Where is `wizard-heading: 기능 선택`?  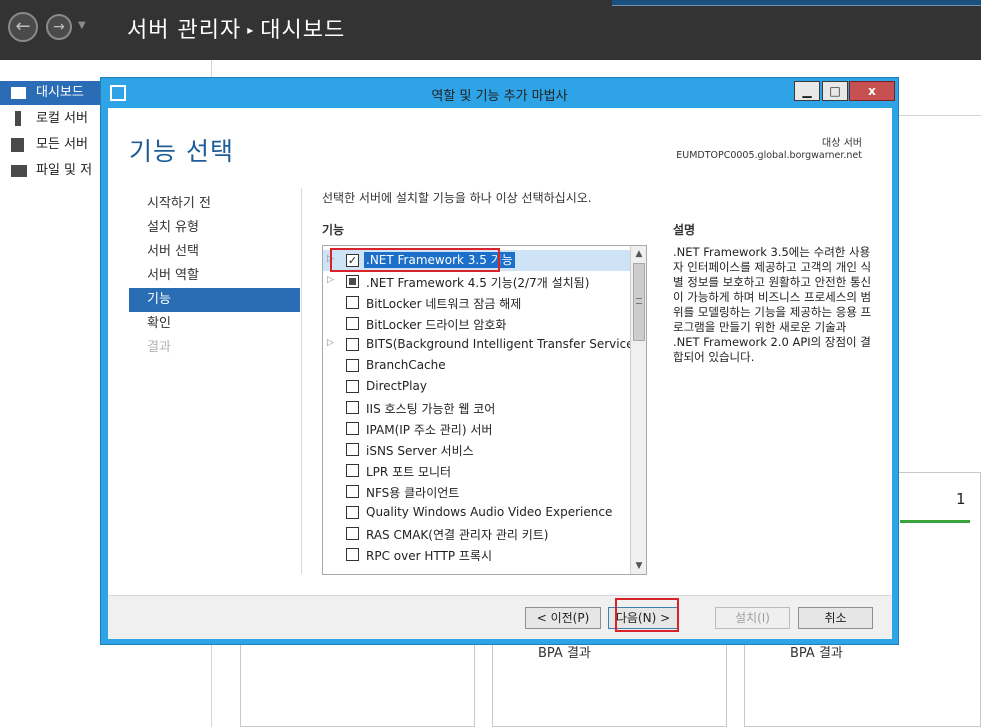 wizard-heading: 기능 선택 is located at coordinates (181, 151).